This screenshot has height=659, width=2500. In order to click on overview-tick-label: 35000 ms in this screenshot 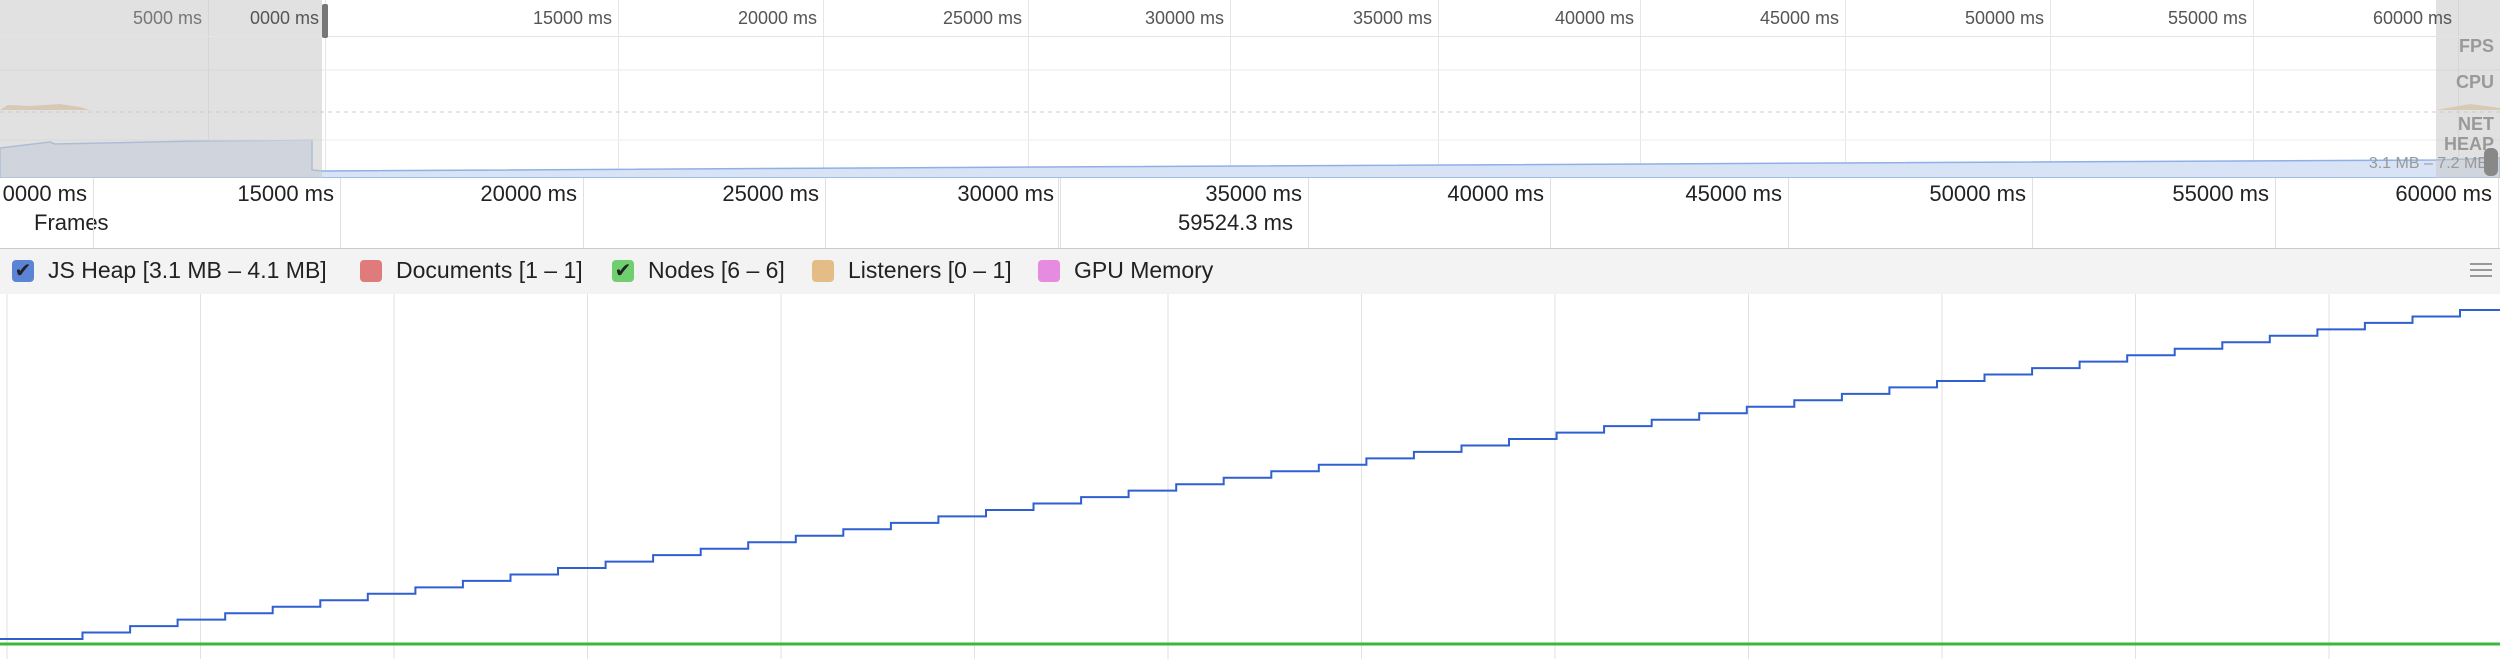, I will do `click(1392, 18)`.